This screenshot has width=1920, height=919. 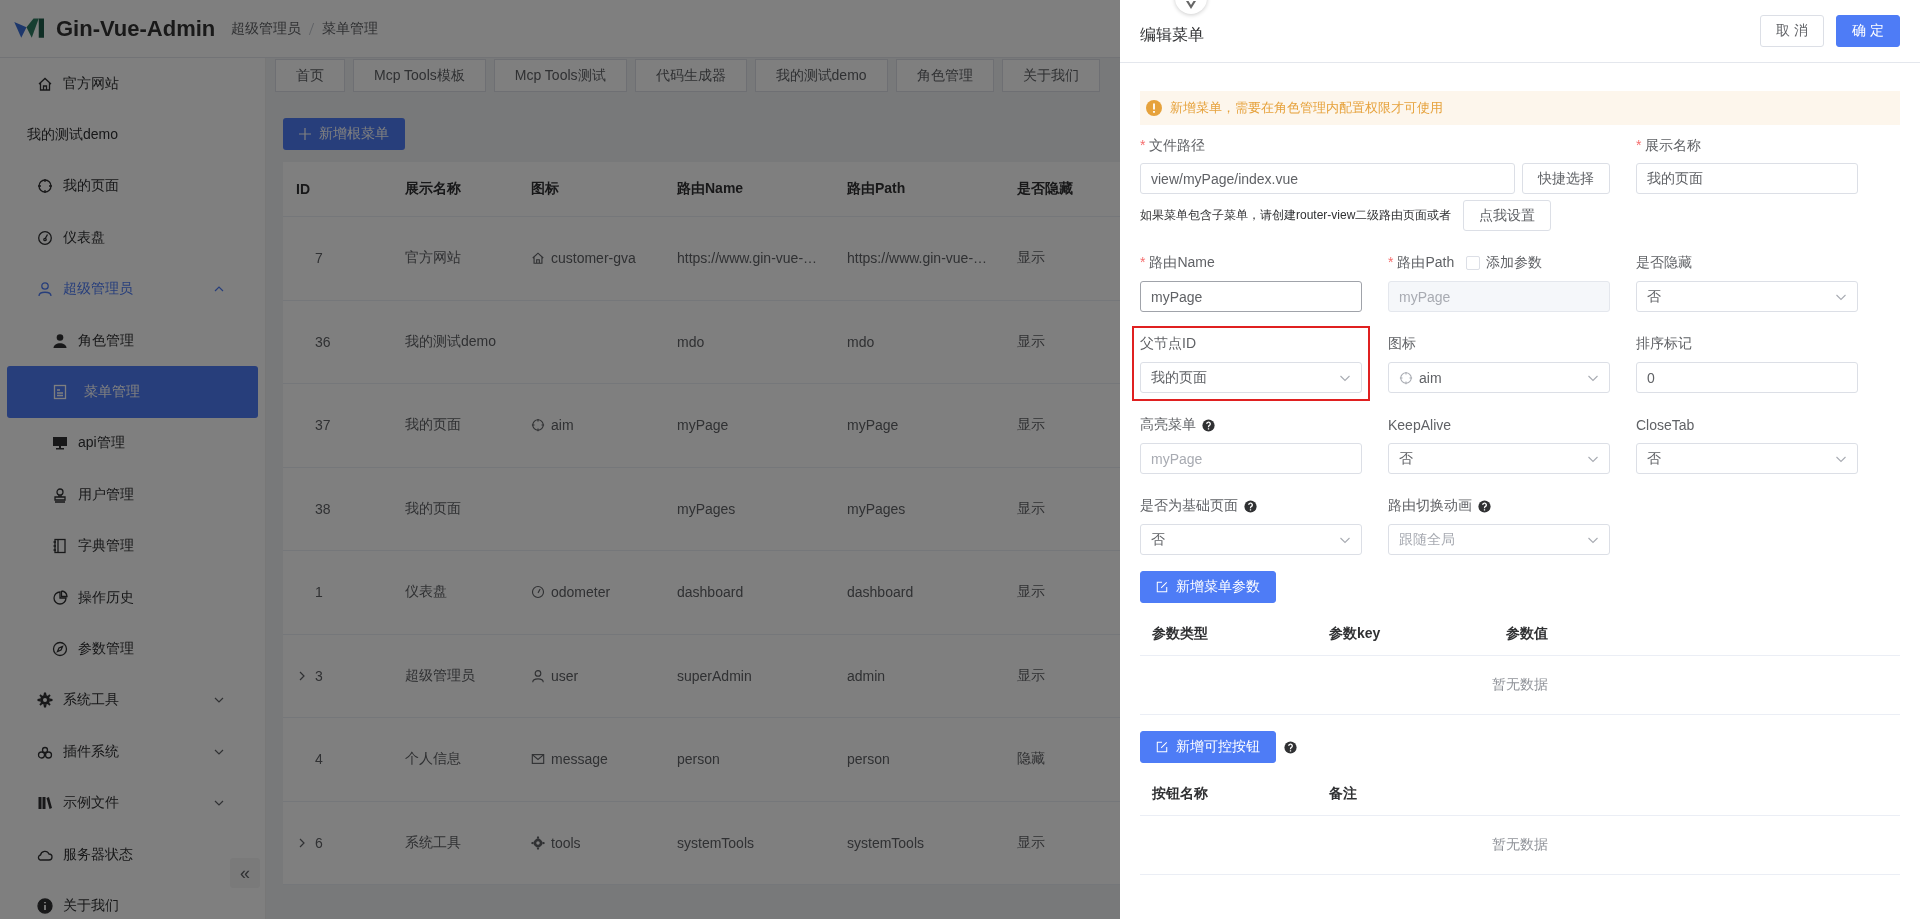 What do you see at coordinates (433, 258) in the screenshot?
I see `table-cell-text: 官方网站` at bounding box center [433, 258].